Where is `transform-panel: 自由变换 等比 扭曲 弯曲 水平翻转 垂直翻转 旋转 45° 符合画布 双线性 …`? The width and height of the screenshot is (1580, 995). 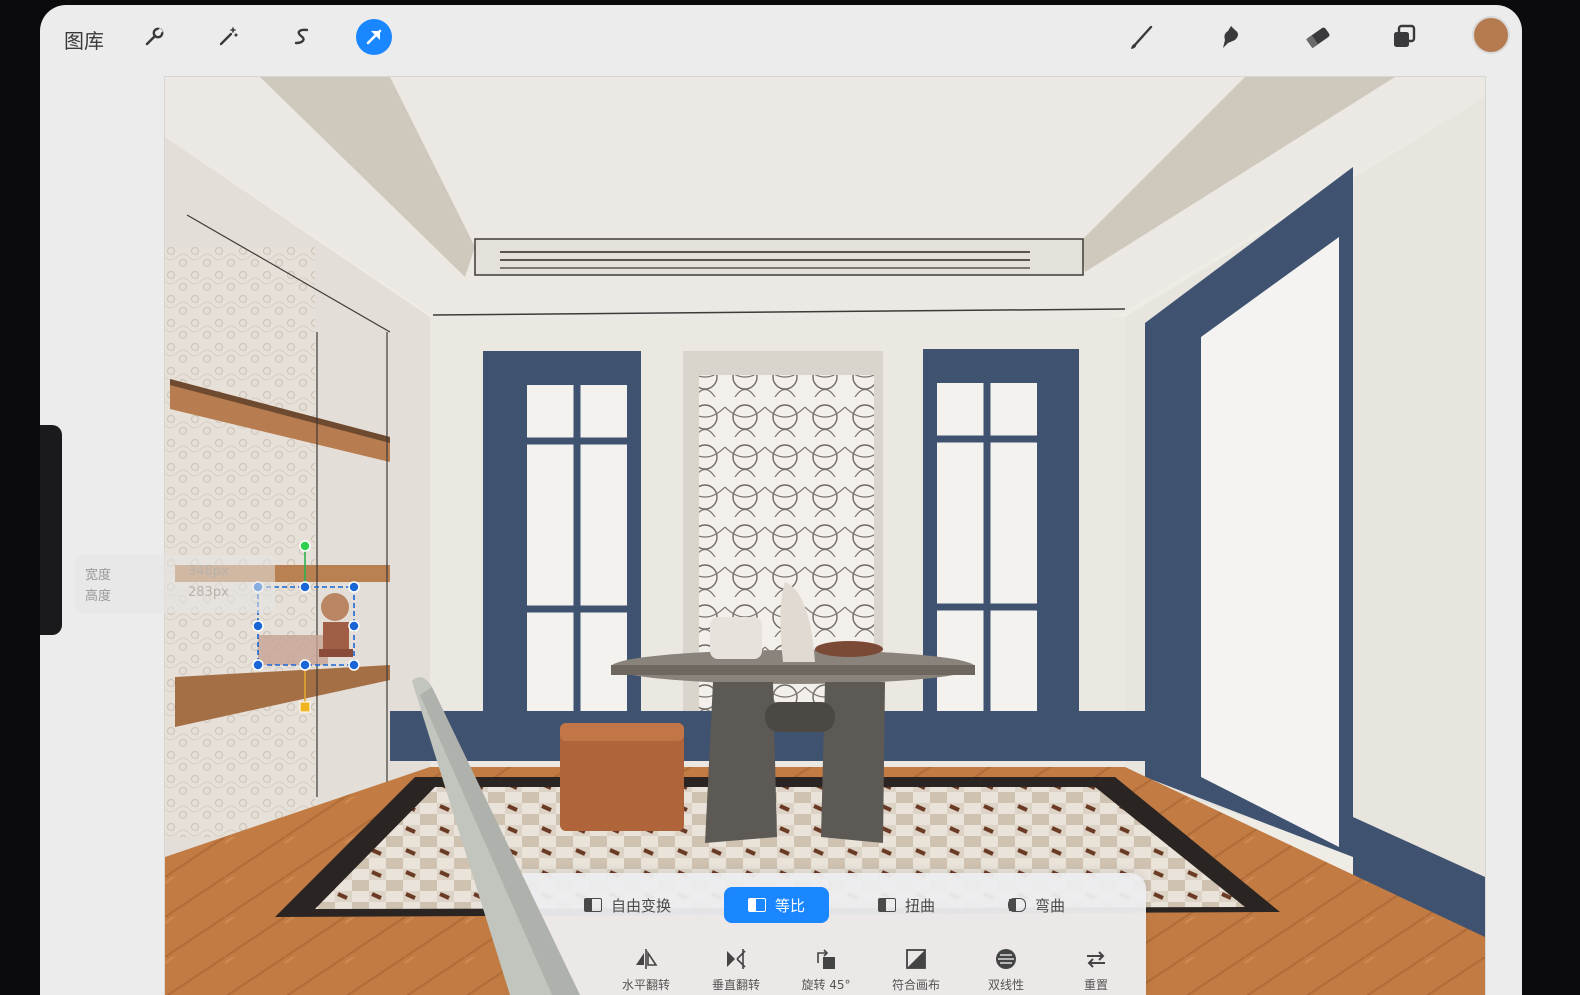
transform-panel: 自由变换 等比 扭曲 弯曲 水平翻转 垂直翻转 旋转 45° 符合画布 双线性 … is located at coordinates (828, 934).